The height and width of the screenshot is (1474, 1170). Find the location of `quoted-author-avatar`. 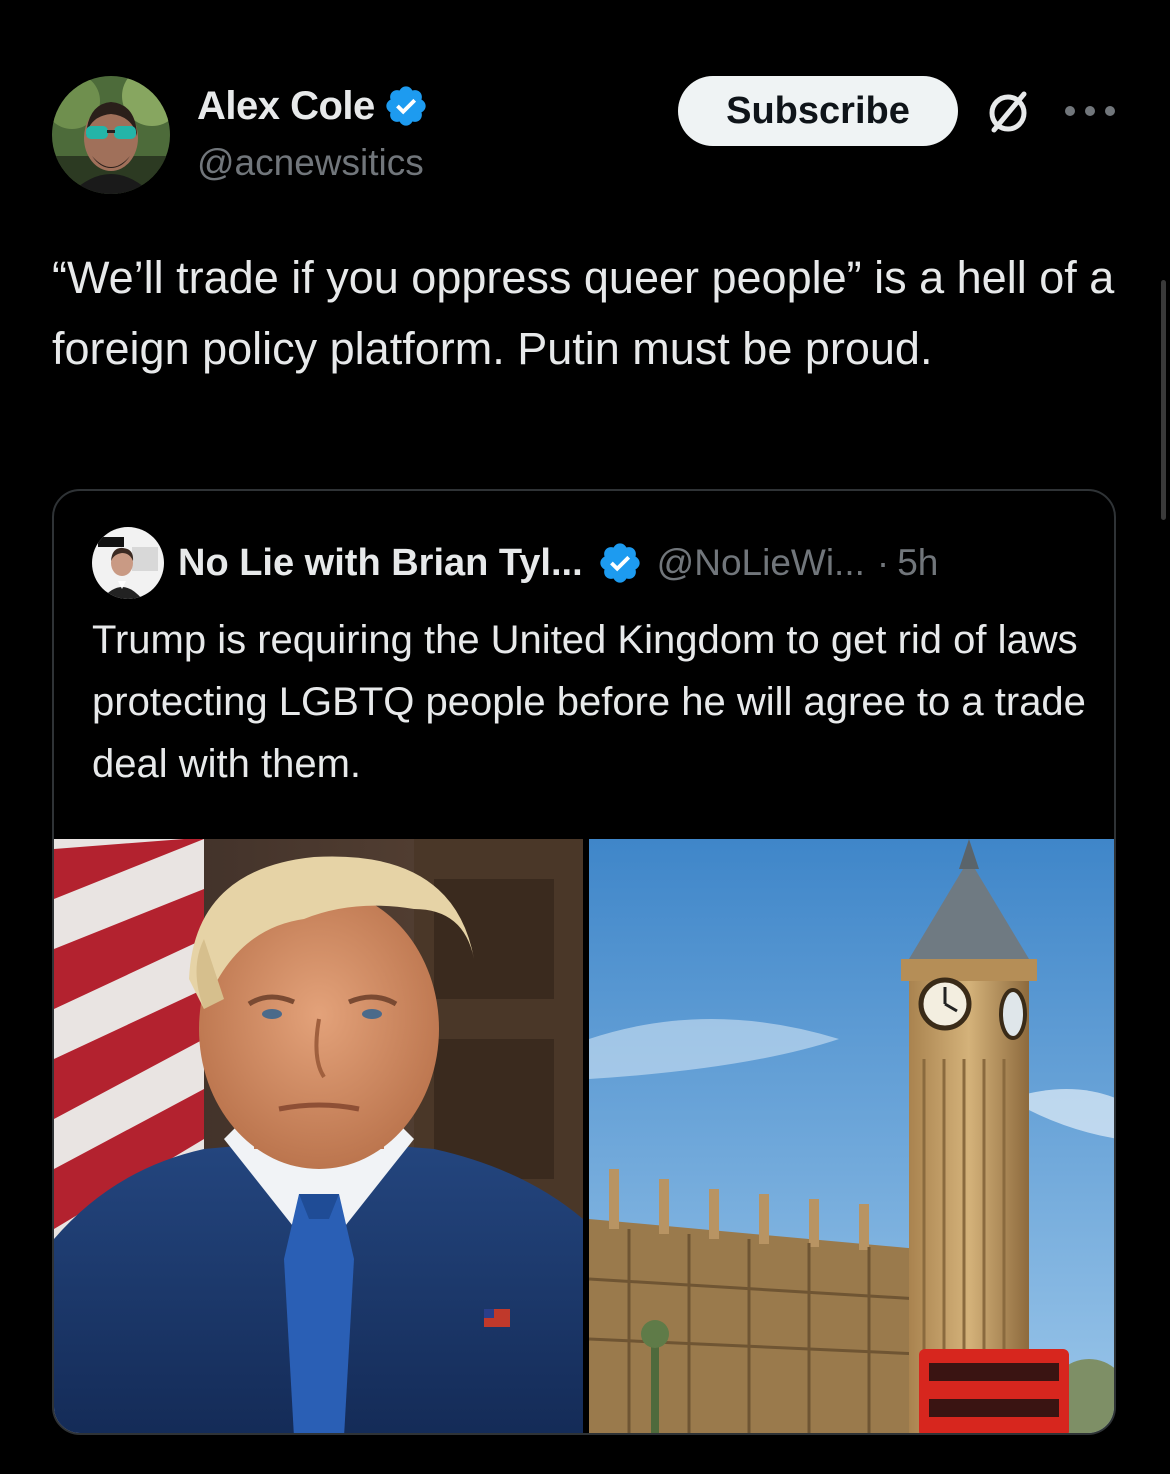

quoted-author-avatar is located at coordinates (128, 563).